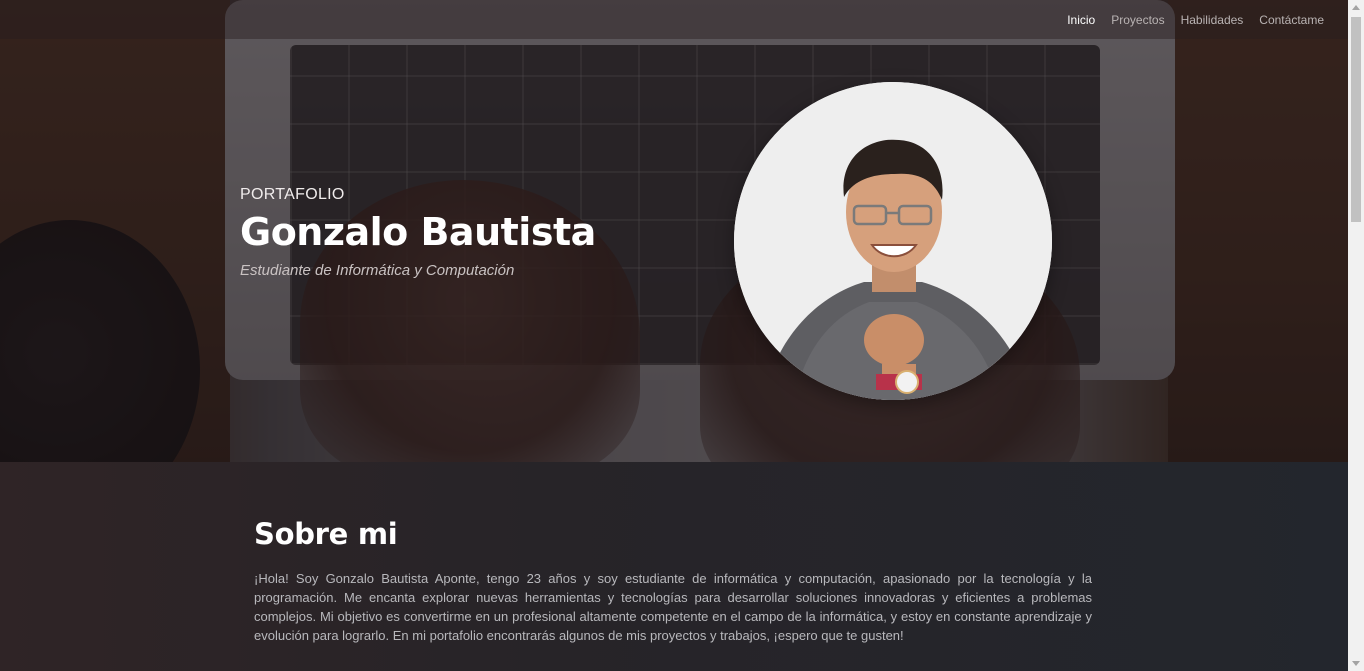 The image size is (1364, 671). I want to click on nav-links: Inicio Proyectos Habilidades Contáctame, so click(1195, 20).